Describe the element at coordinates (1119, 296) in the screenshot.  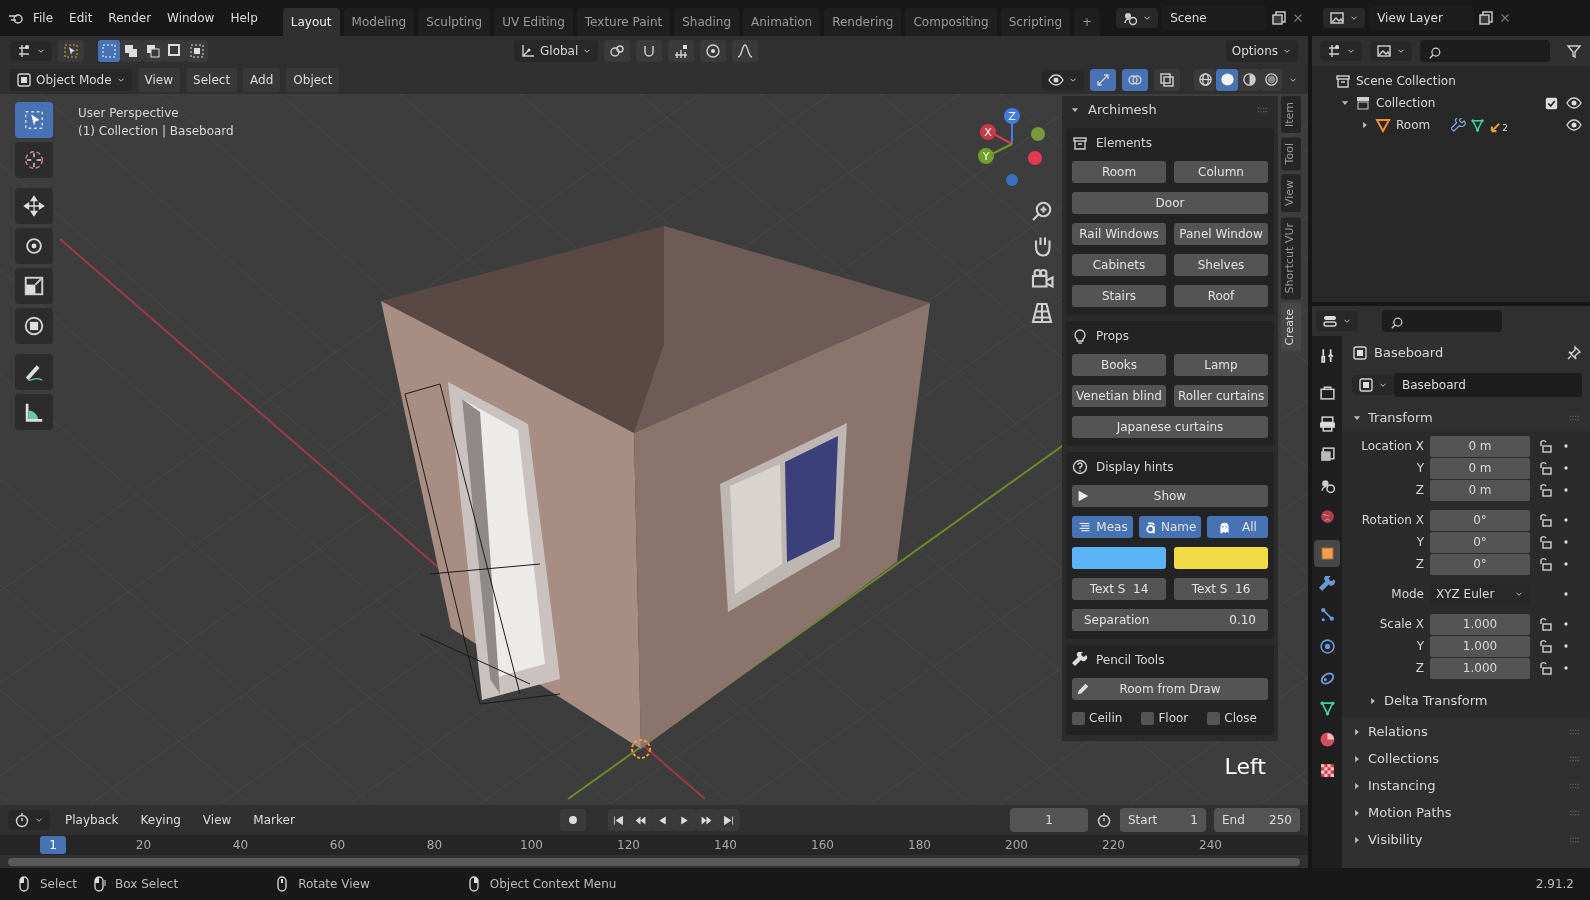
I see `sidebar-button: Stairs` at that location.